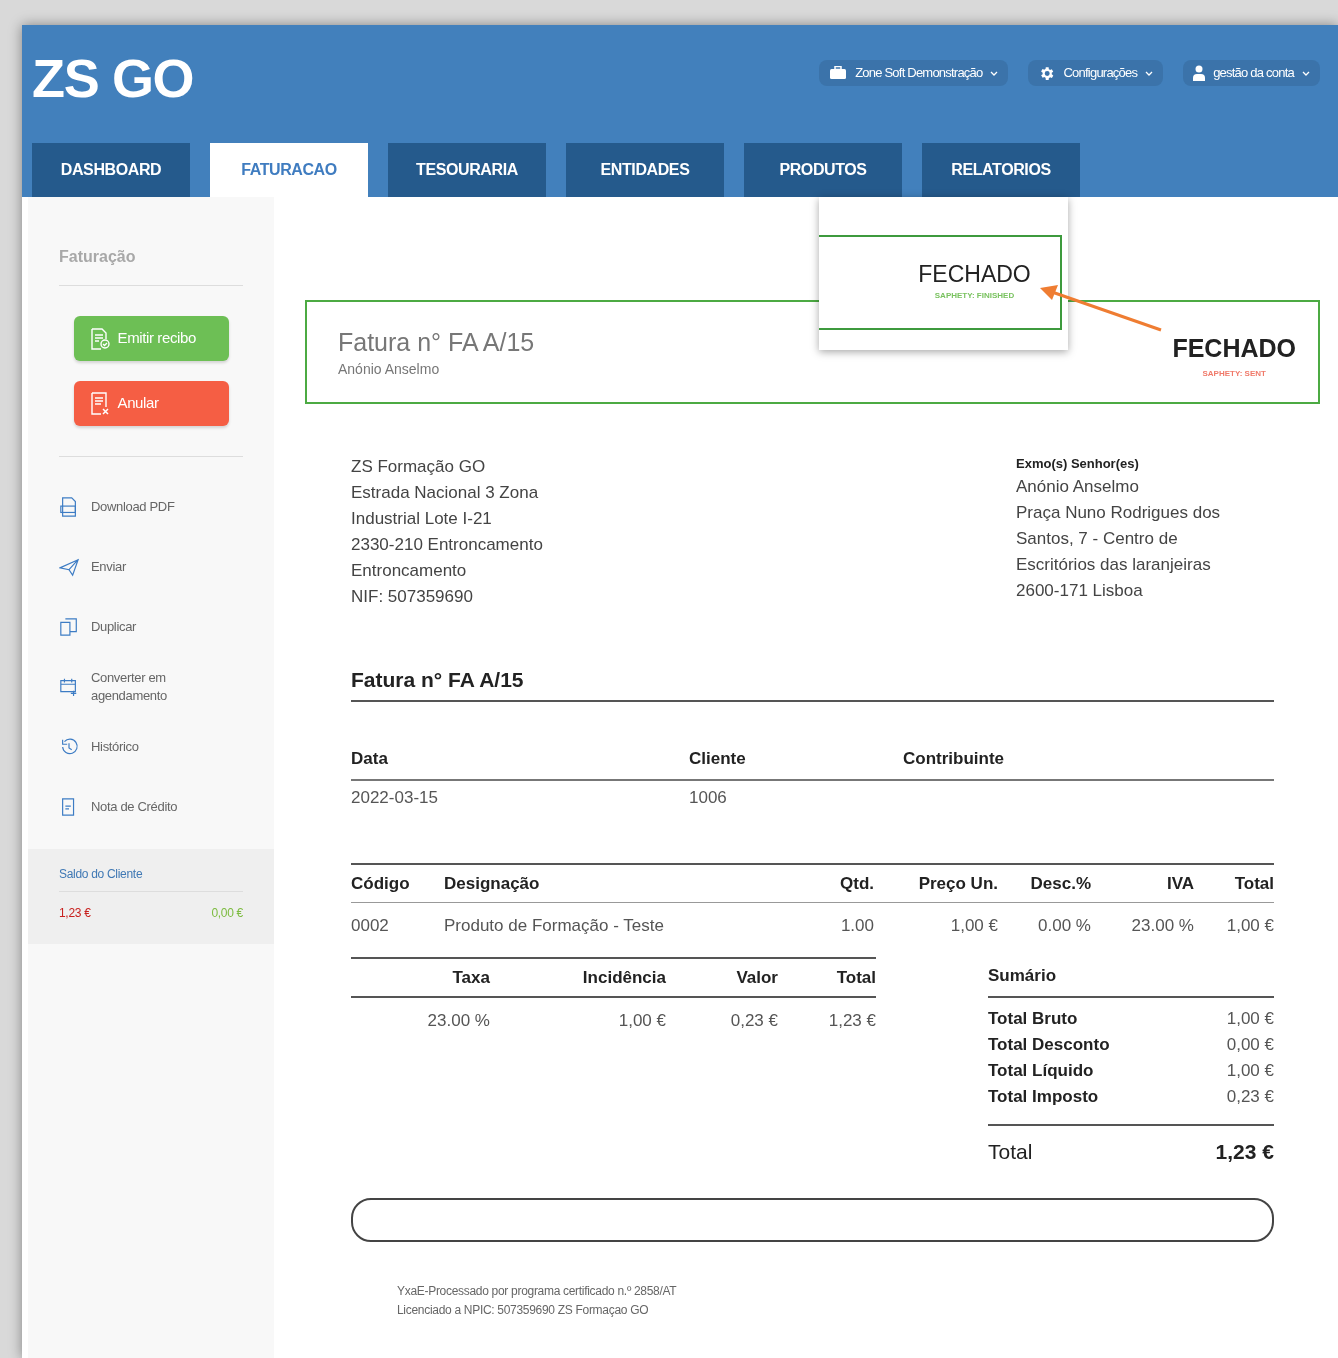 The width and height of the screenshot is (1338, 1358). I want to click on summary-label: Total Imposto, so click(1043, 1097).